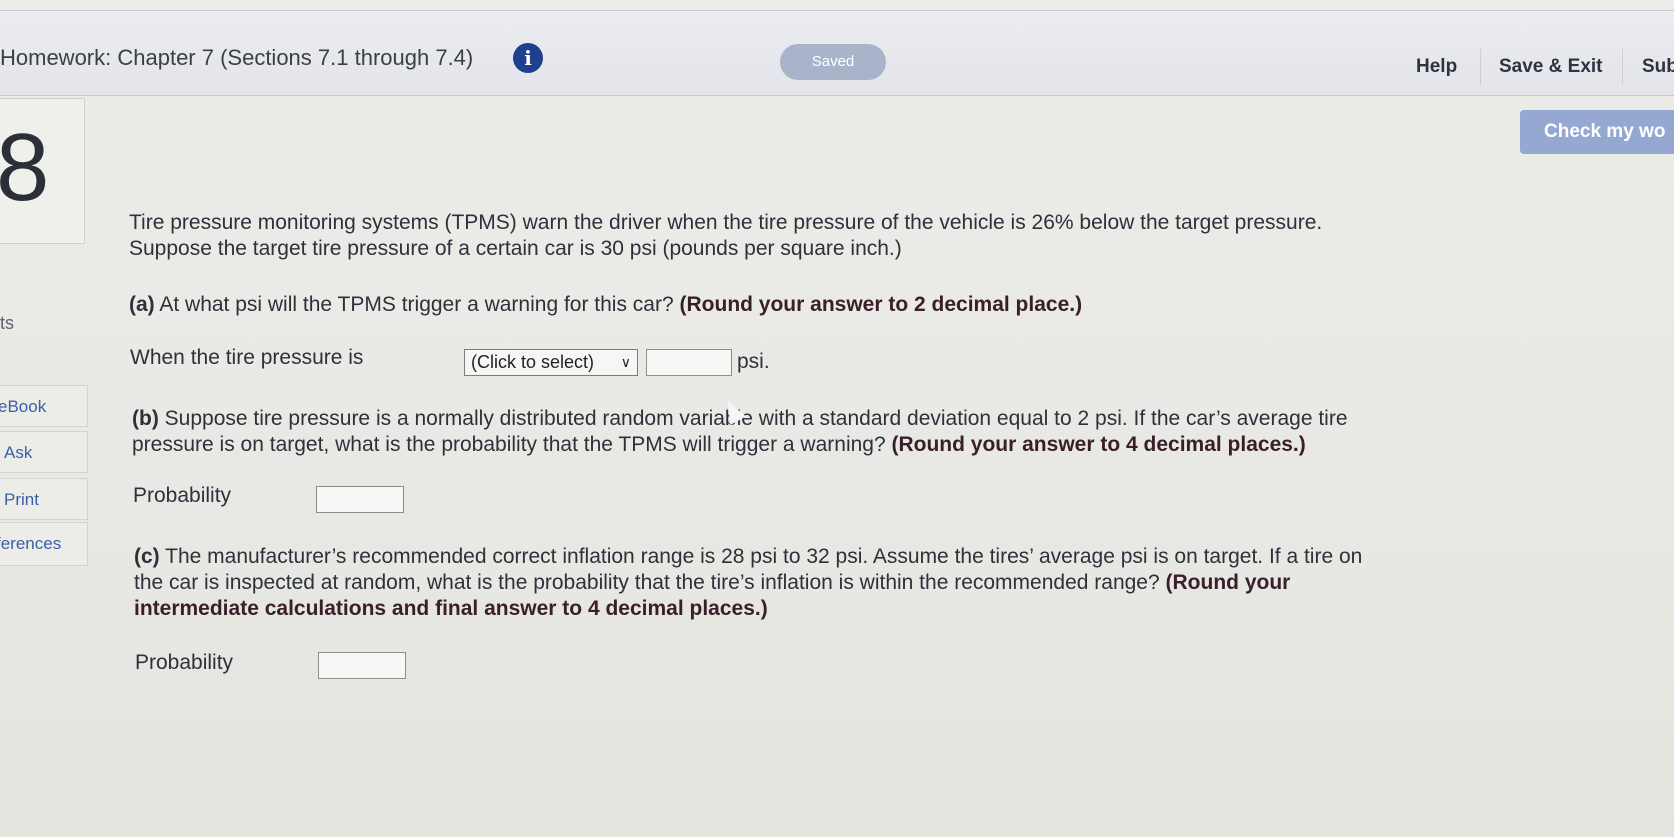 Image resolution: width=1674 pixels, height=837 pixels. What do you see at coordinates (1228, 582) in the screenshot?
I see `part-c-instruction-start: (Round your` at bounding box center [1228, 582].